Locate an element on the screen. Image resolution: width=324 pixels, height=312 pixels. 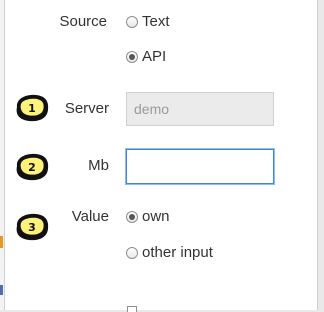
source-option-text: Text is located at coordinates (148, 21).